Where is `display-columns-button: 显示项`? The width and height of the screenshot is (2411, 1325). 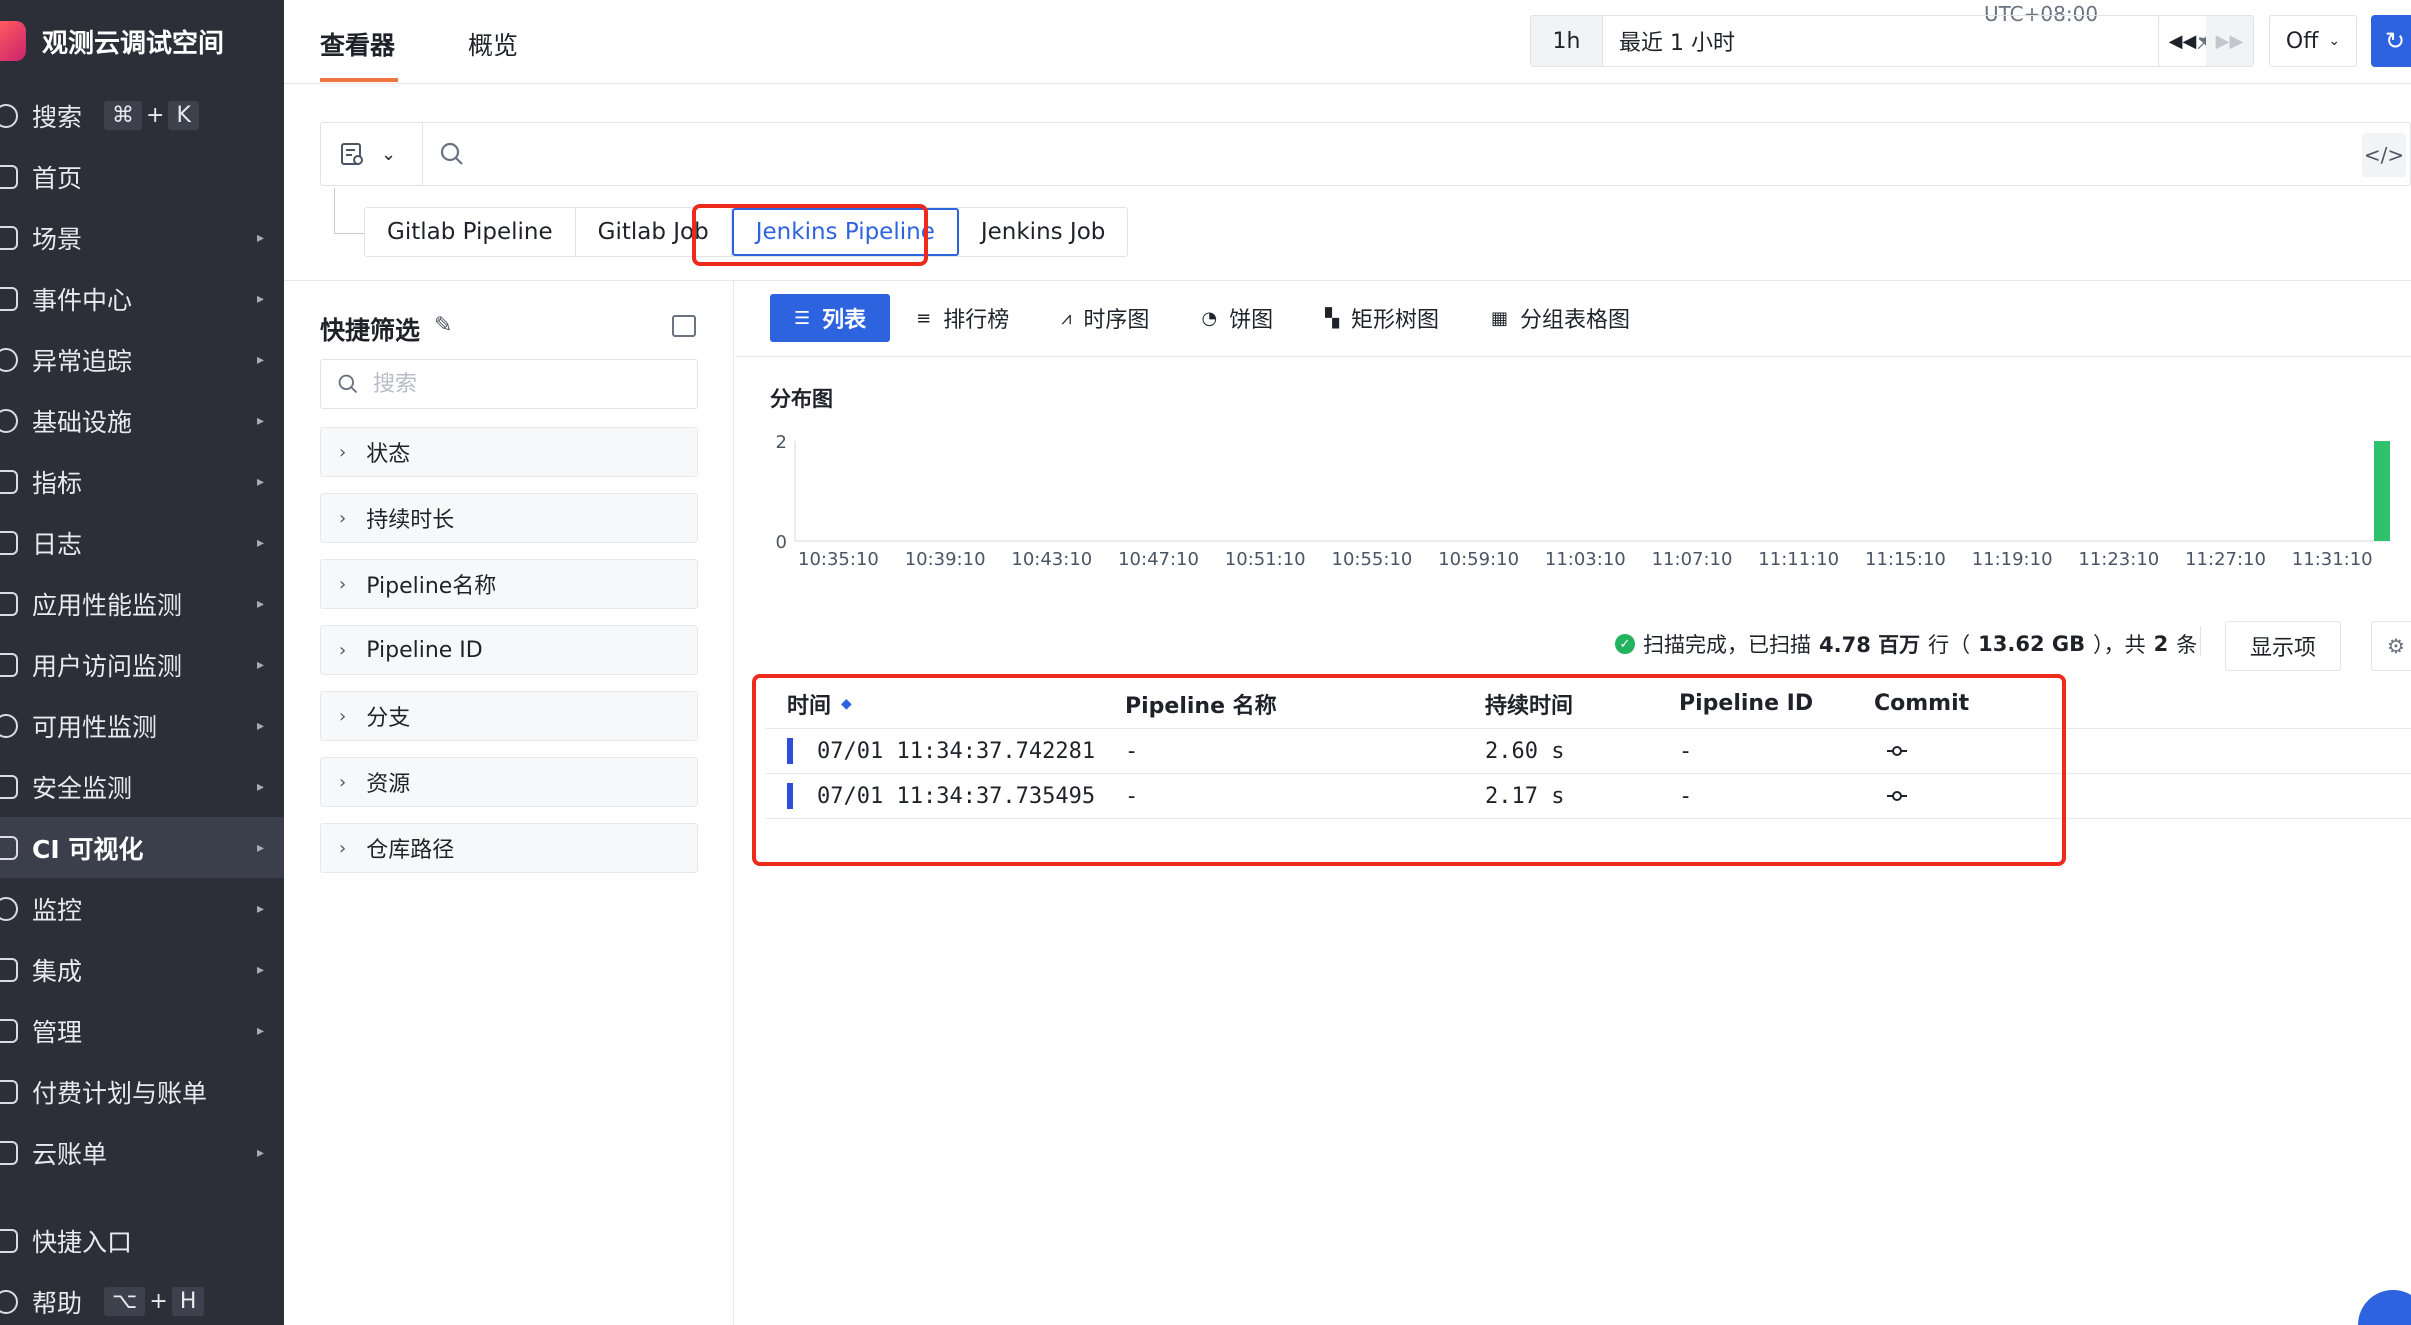
display-columns-button: 显示项 is located at coordinates (2283, 646).